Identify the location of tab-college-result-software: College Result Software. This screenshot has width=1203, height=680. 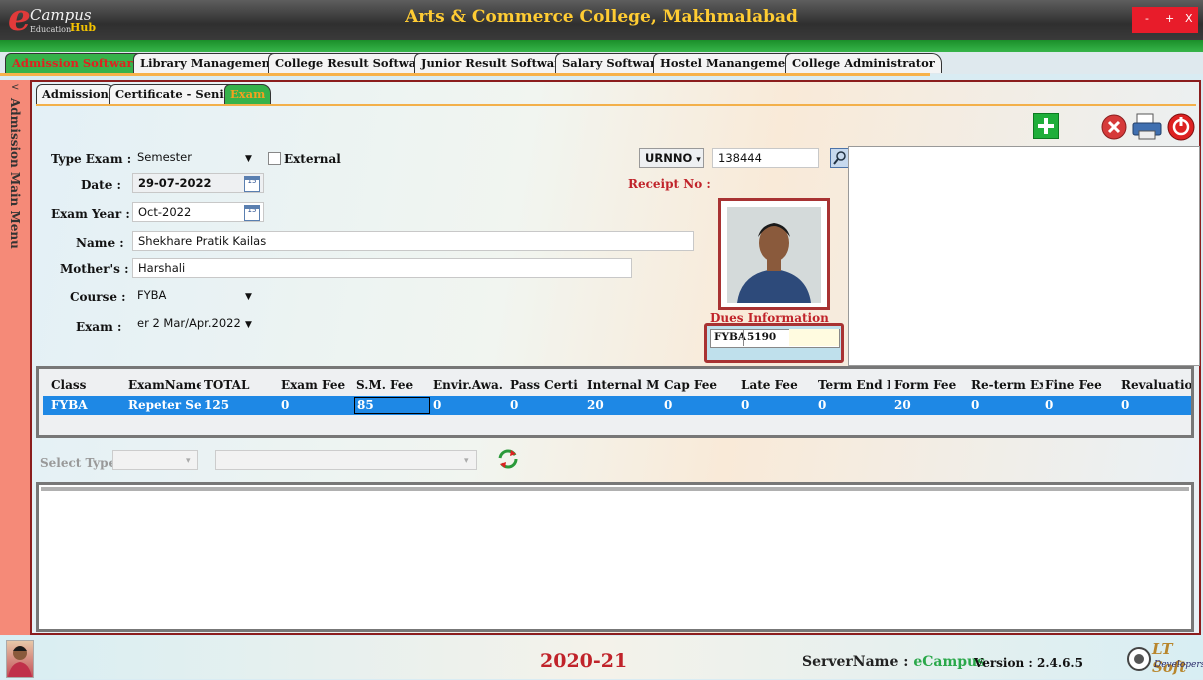
(352, 63).